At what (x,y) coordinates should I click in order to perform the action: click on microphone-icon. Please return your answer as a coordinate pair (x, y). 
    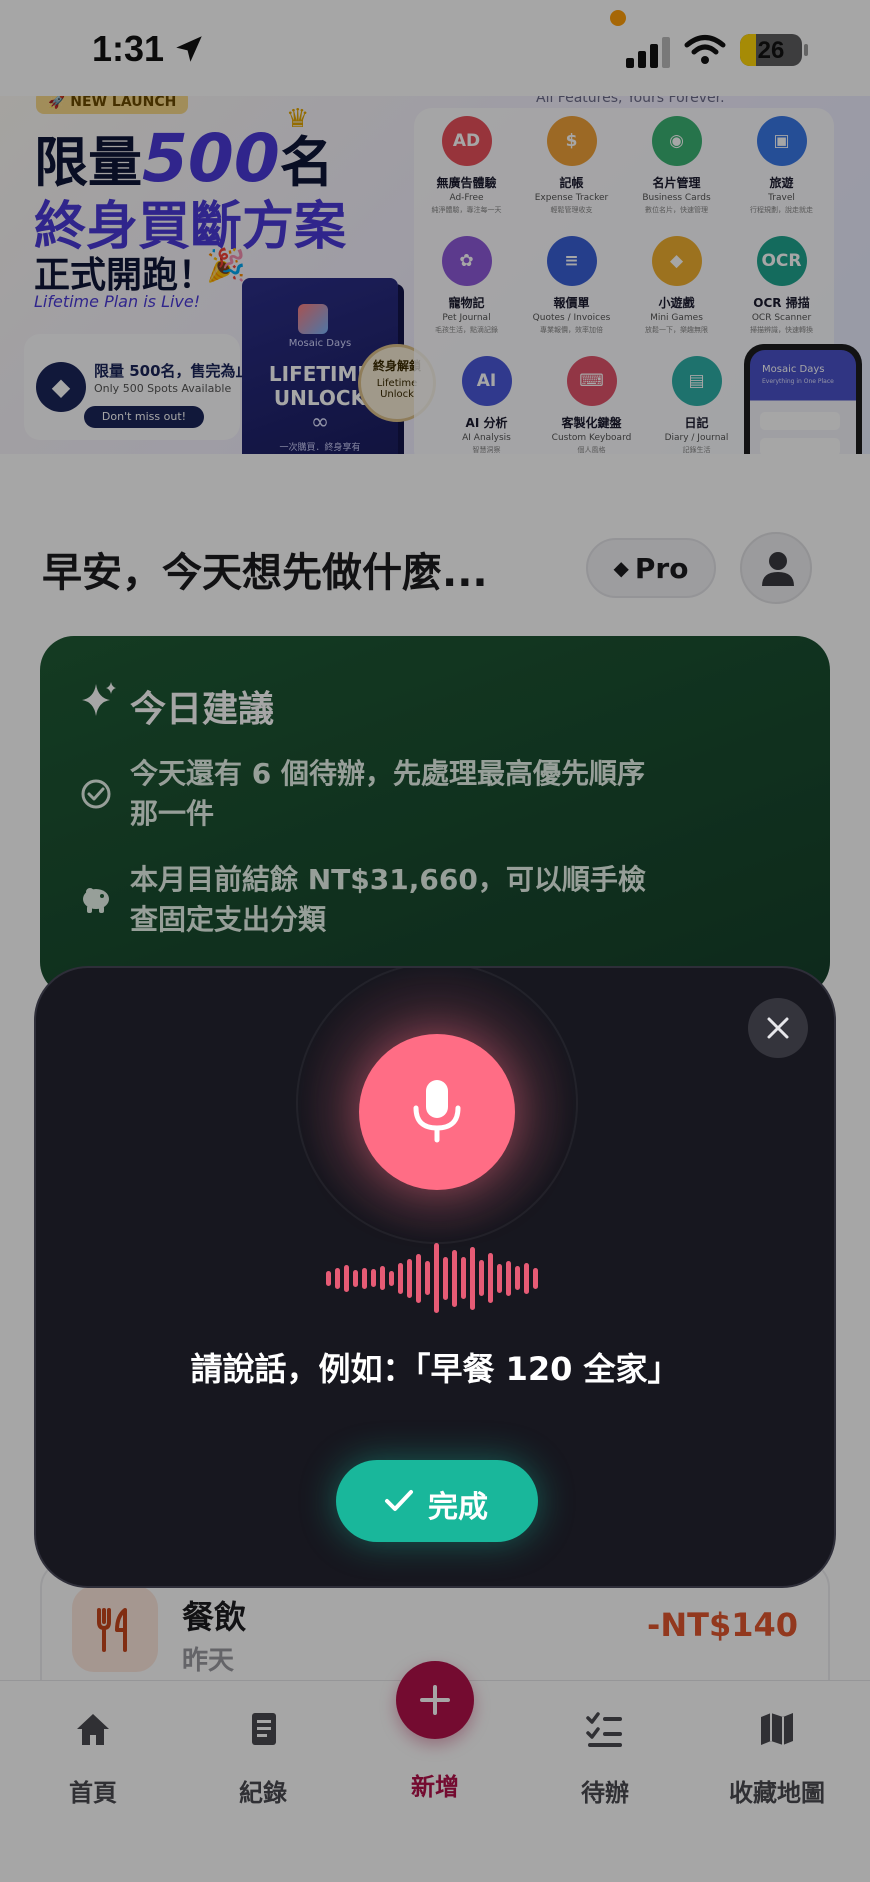
    Looking at the image, I should click on (437, 1111).